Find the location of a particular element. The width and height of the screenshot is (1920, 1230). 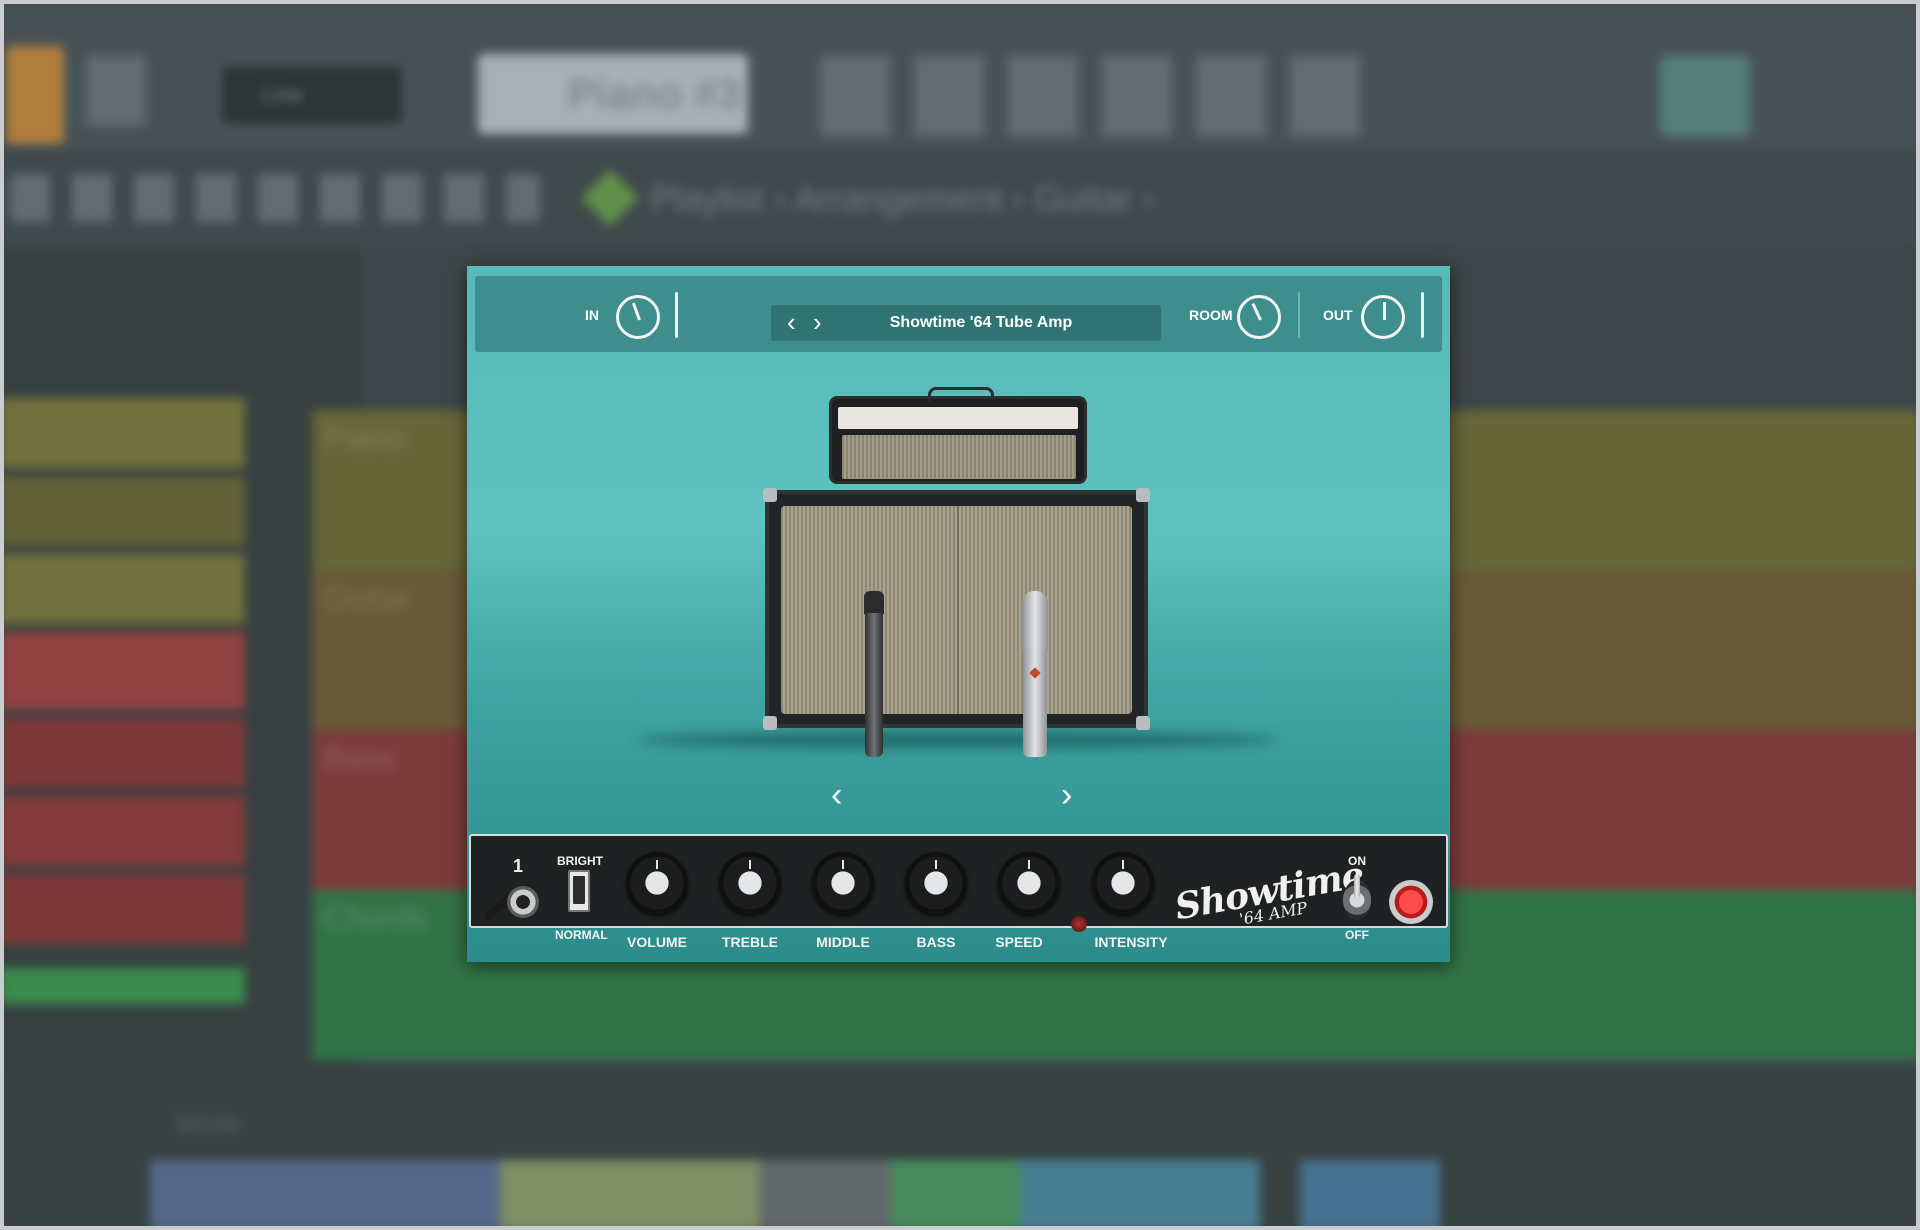

amp-handle is located at coordinates (961, 394).